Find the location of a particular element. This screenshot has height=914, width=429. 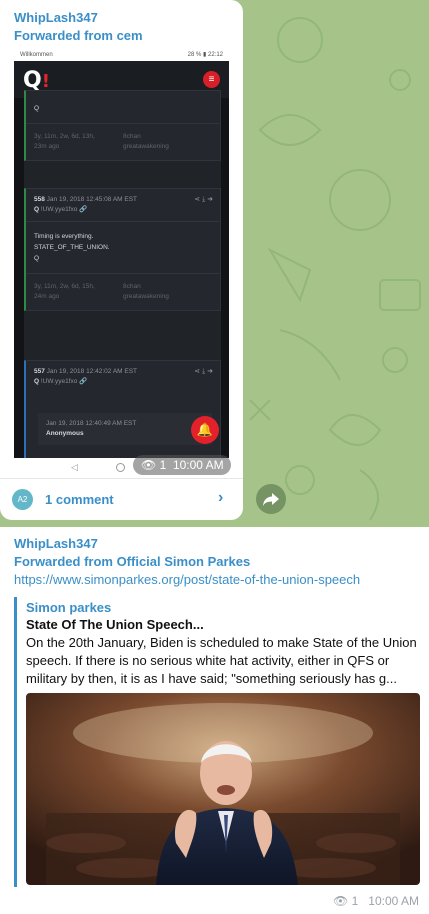

preview-site-name: Simon parkes is located at coordinates (69, 607).